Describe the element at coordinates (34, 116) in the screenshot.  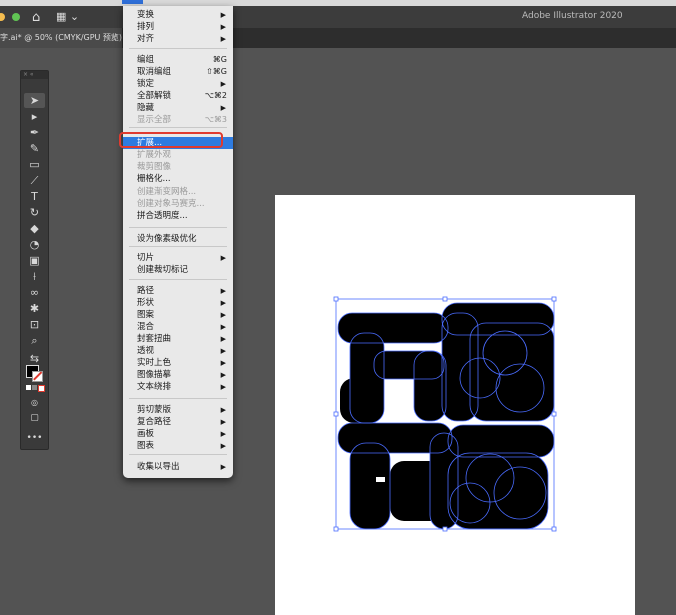
I see `direct-selection-tool-icon: ▸` at that location.